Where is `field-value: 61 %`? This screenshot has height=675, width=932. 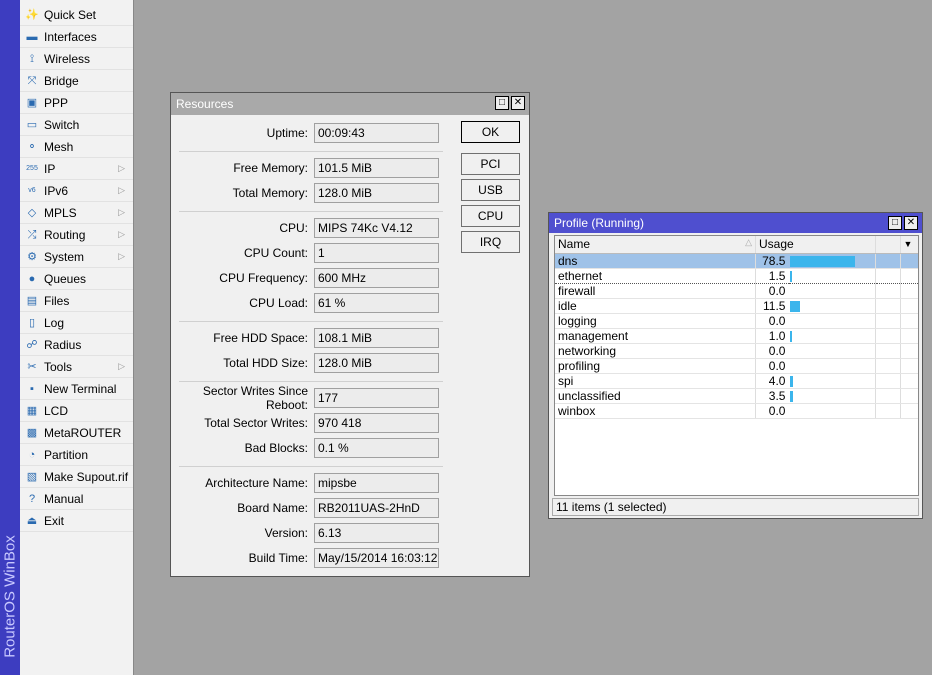 field-value: 61 % is located at coordinates (376, 303).